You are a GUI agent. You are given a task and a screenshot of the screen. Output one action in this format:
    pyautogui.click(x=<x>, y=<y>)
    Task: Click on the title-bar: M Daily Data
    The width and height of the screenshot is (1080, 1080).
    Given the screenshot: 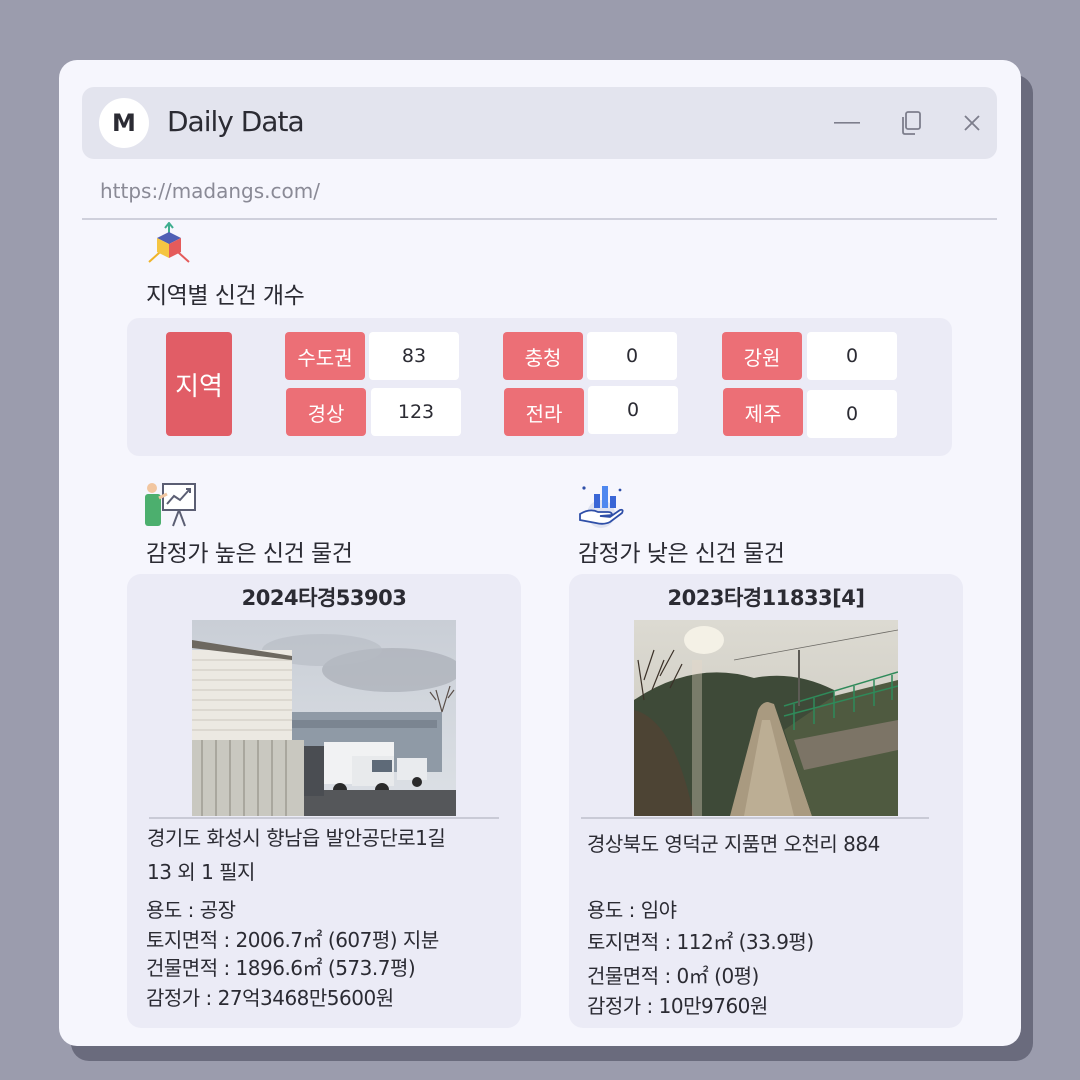 What is the action you would take?
    pyautogui.click(x=539, y=123)
    